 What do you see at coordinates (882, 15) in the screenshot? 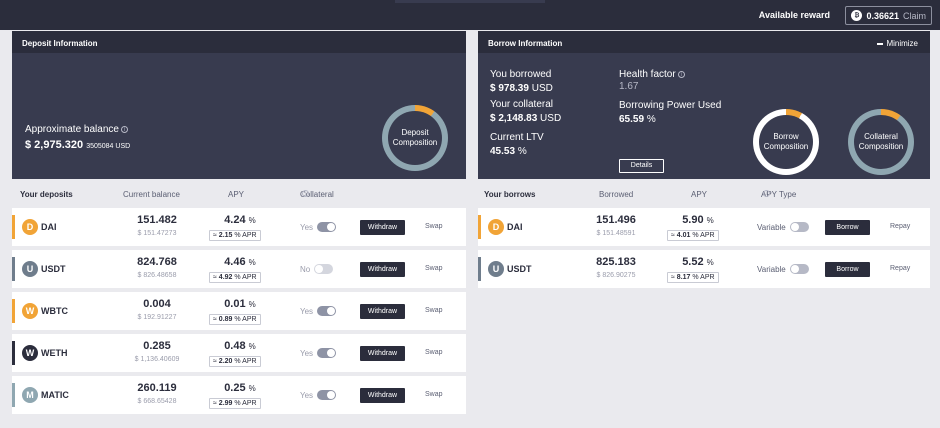
I see `reward-value: 0.36621` at bounding box center [882, 15].